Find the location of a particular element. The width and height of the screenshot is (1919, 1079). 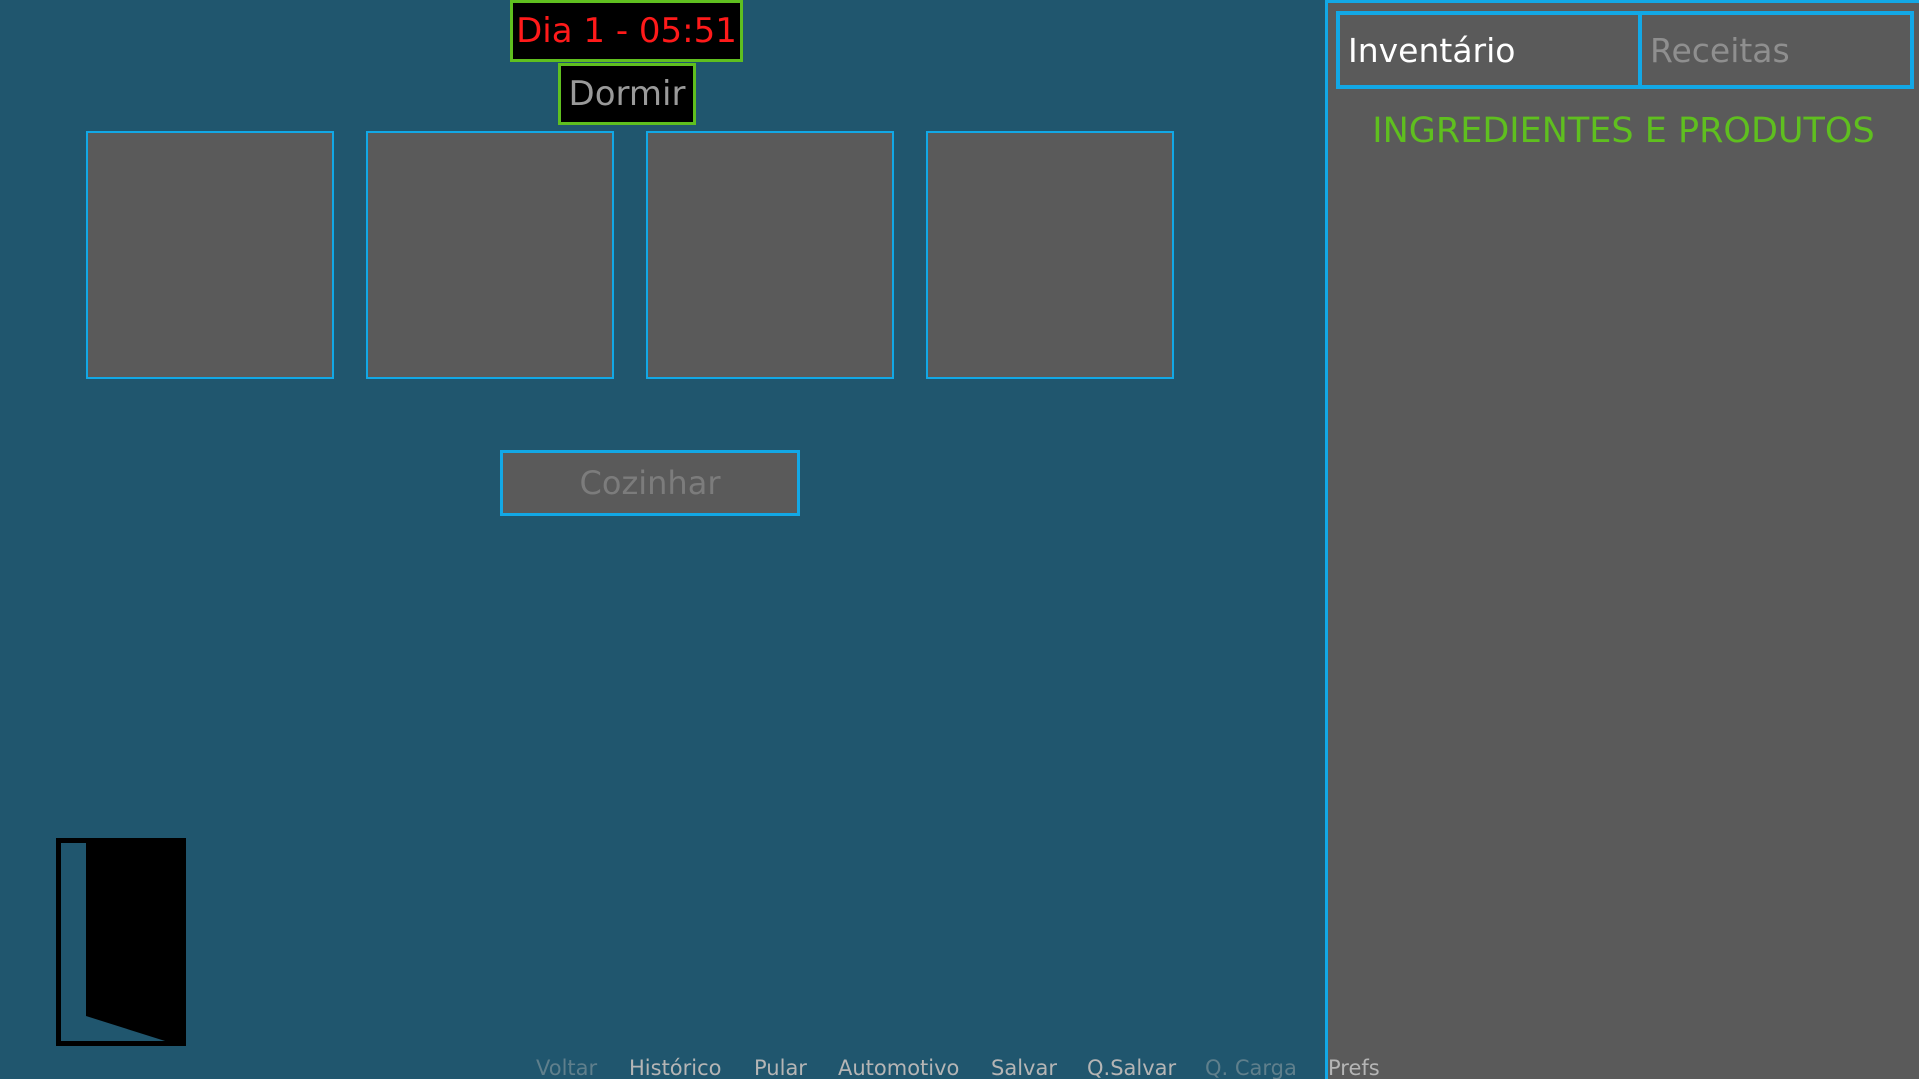

menu-save: Salvar is located at coordinates (1024, 1067).